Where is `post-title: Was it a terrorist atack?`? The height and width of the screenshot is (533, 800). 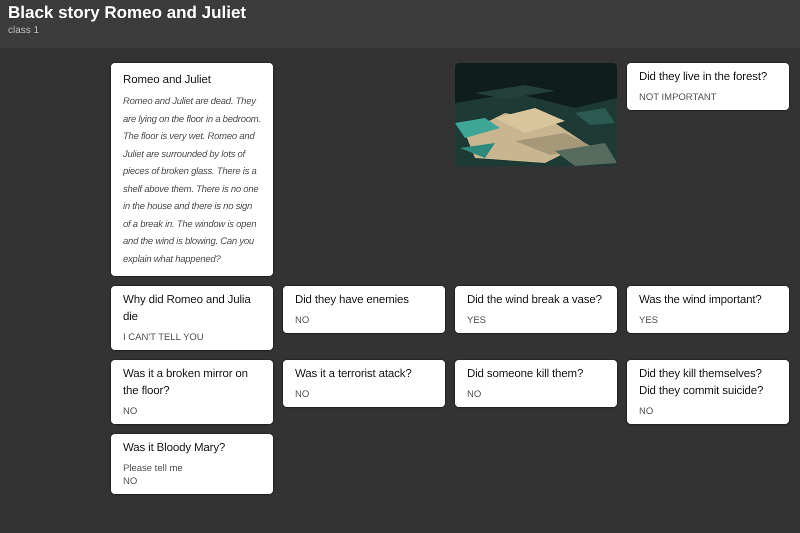 post-title: Was it a terrorist atack? is located at coordinates (354, 374).